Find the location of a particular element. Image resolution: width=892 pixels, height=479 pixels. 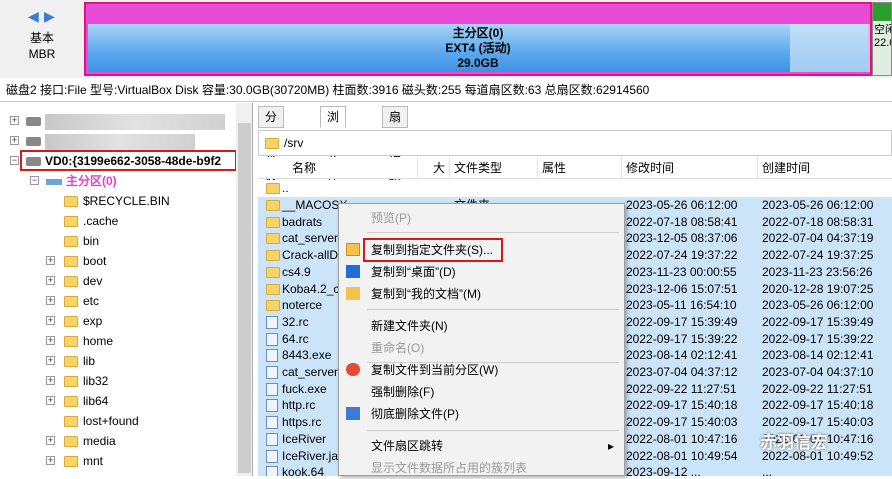

file-name: IceRiver.ja is located at coordinates (310, 455).